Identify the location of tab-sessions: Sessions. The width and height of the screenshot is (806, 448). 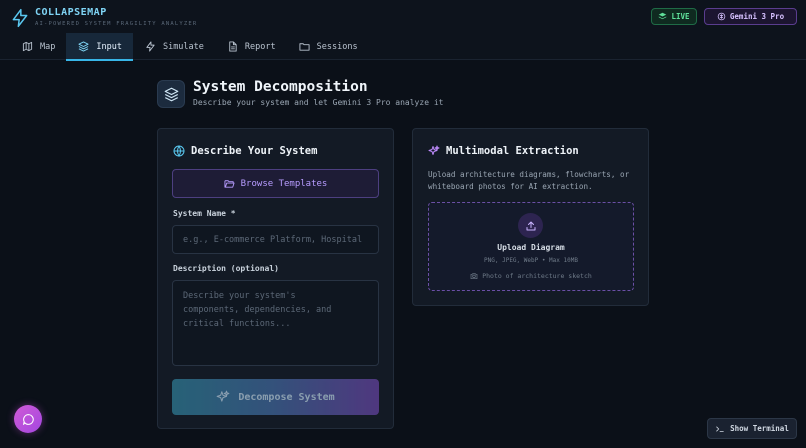
(328, 46).